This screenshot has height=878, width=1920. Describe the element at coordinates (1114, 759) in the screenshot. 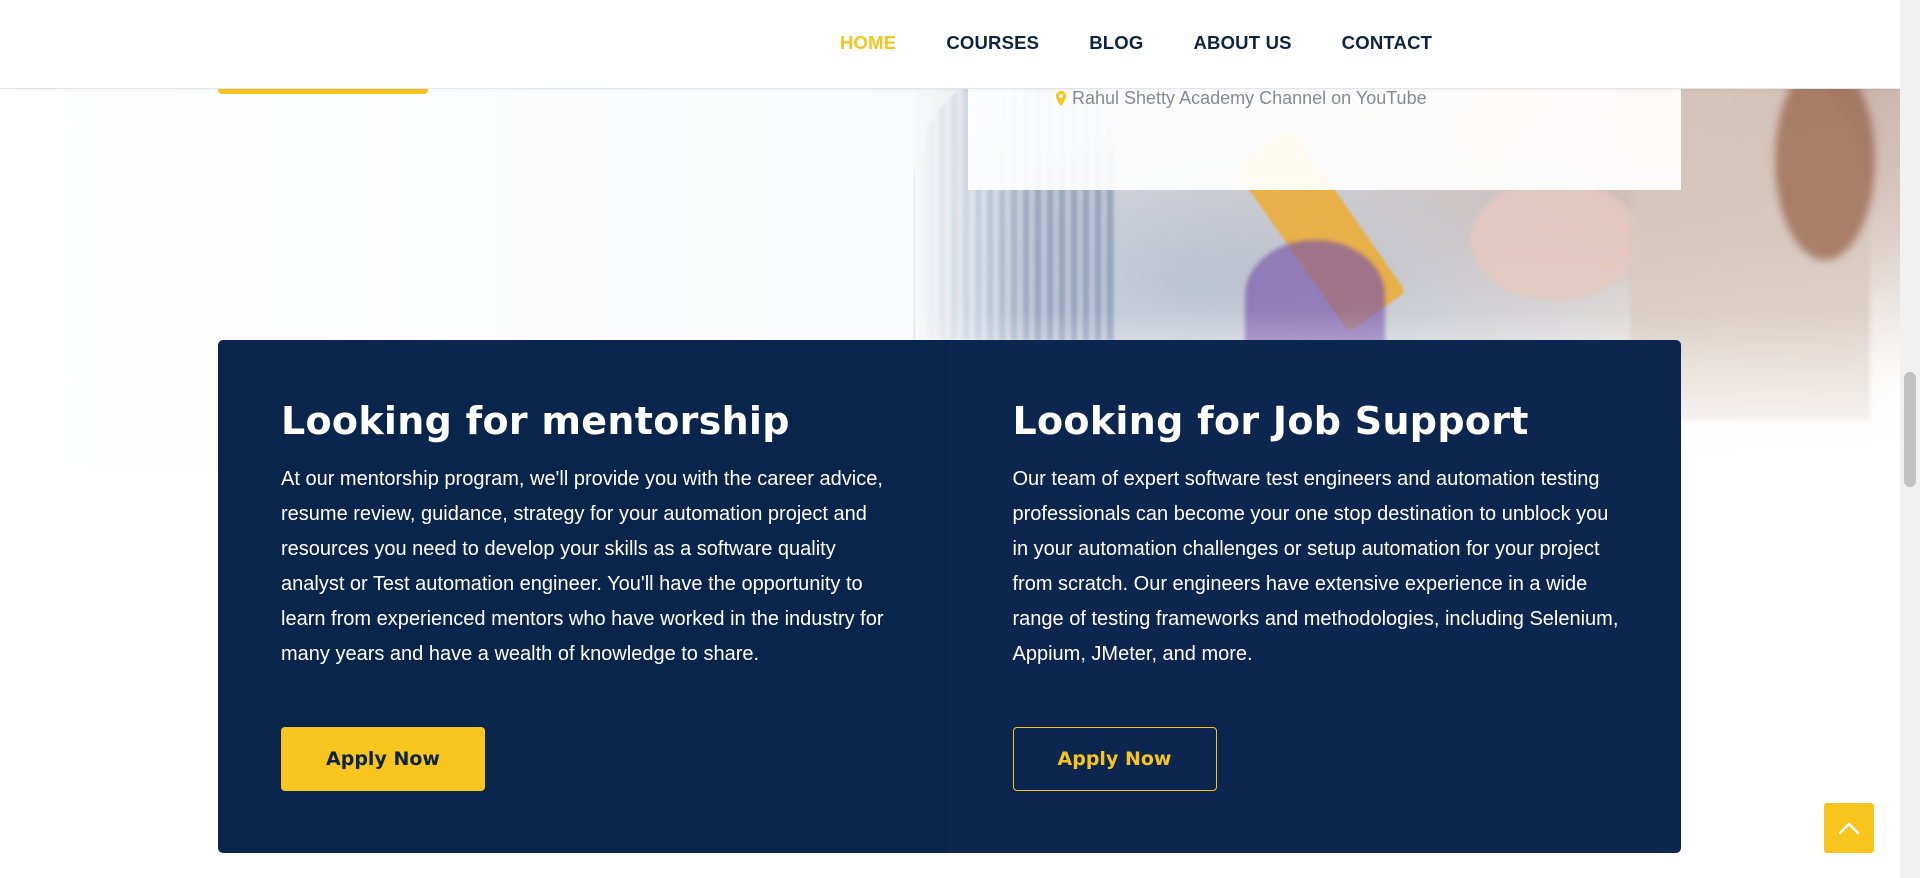

I see `job-support-apply-button: Apply Now` at that location.